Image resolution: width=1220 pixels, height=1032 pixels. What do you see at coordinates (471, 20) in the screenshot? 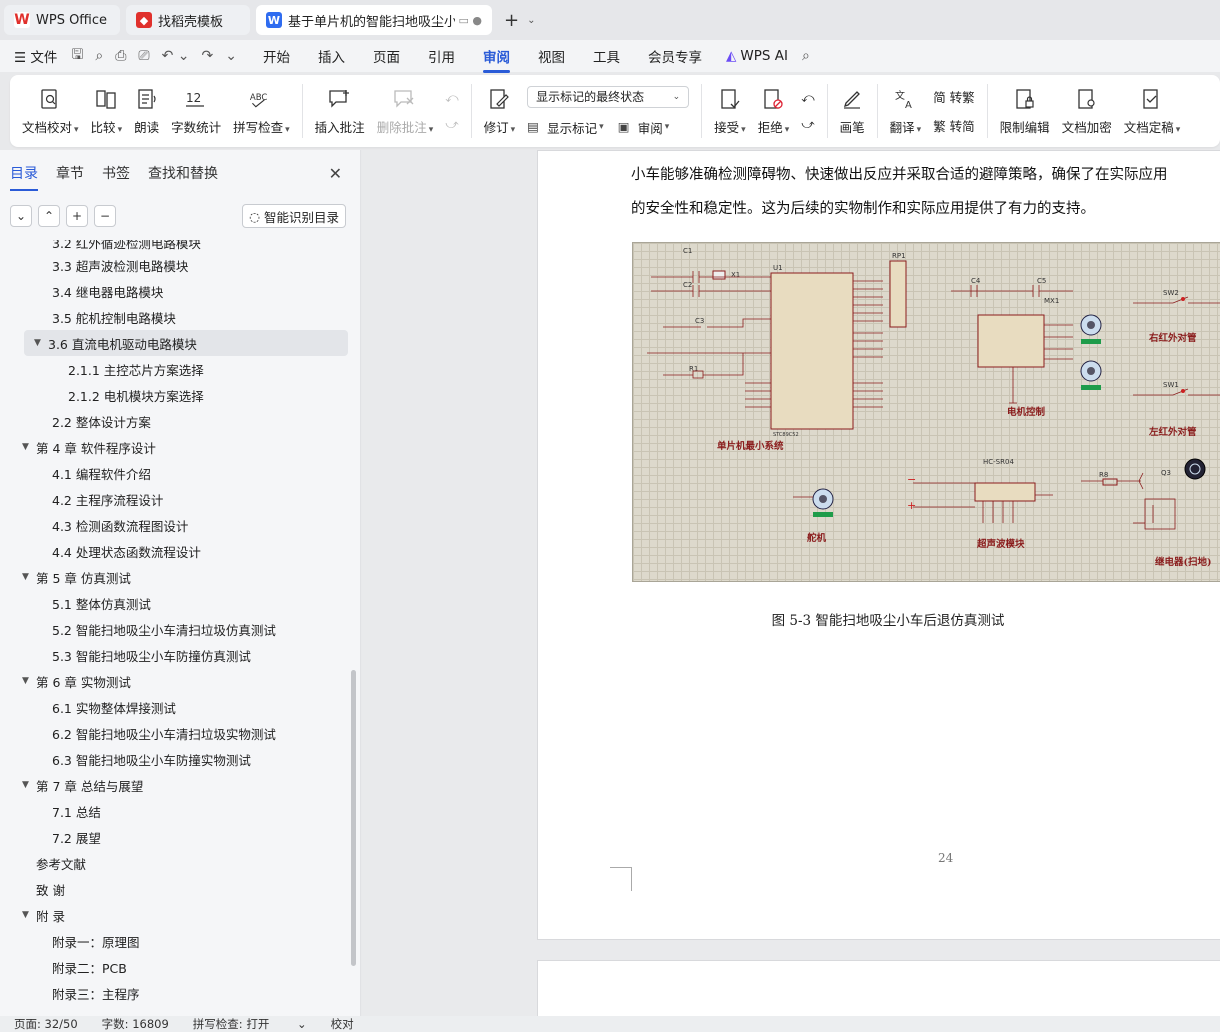
I see `tab-close-icon: ▭ ●` at bounding box center [471, 20].